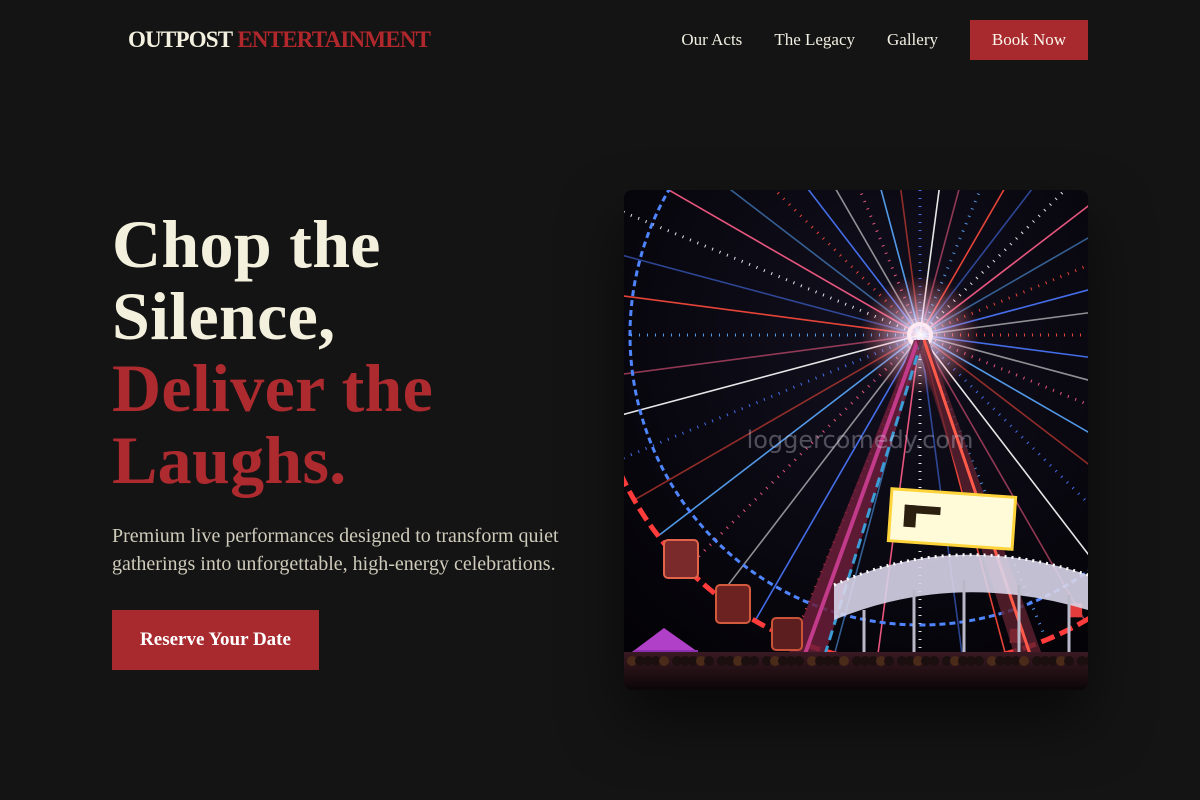 The image size is (1200, 800). I want to click on brand-logo: OUTPOST ENTERTAINMENT, so click(279, 40).